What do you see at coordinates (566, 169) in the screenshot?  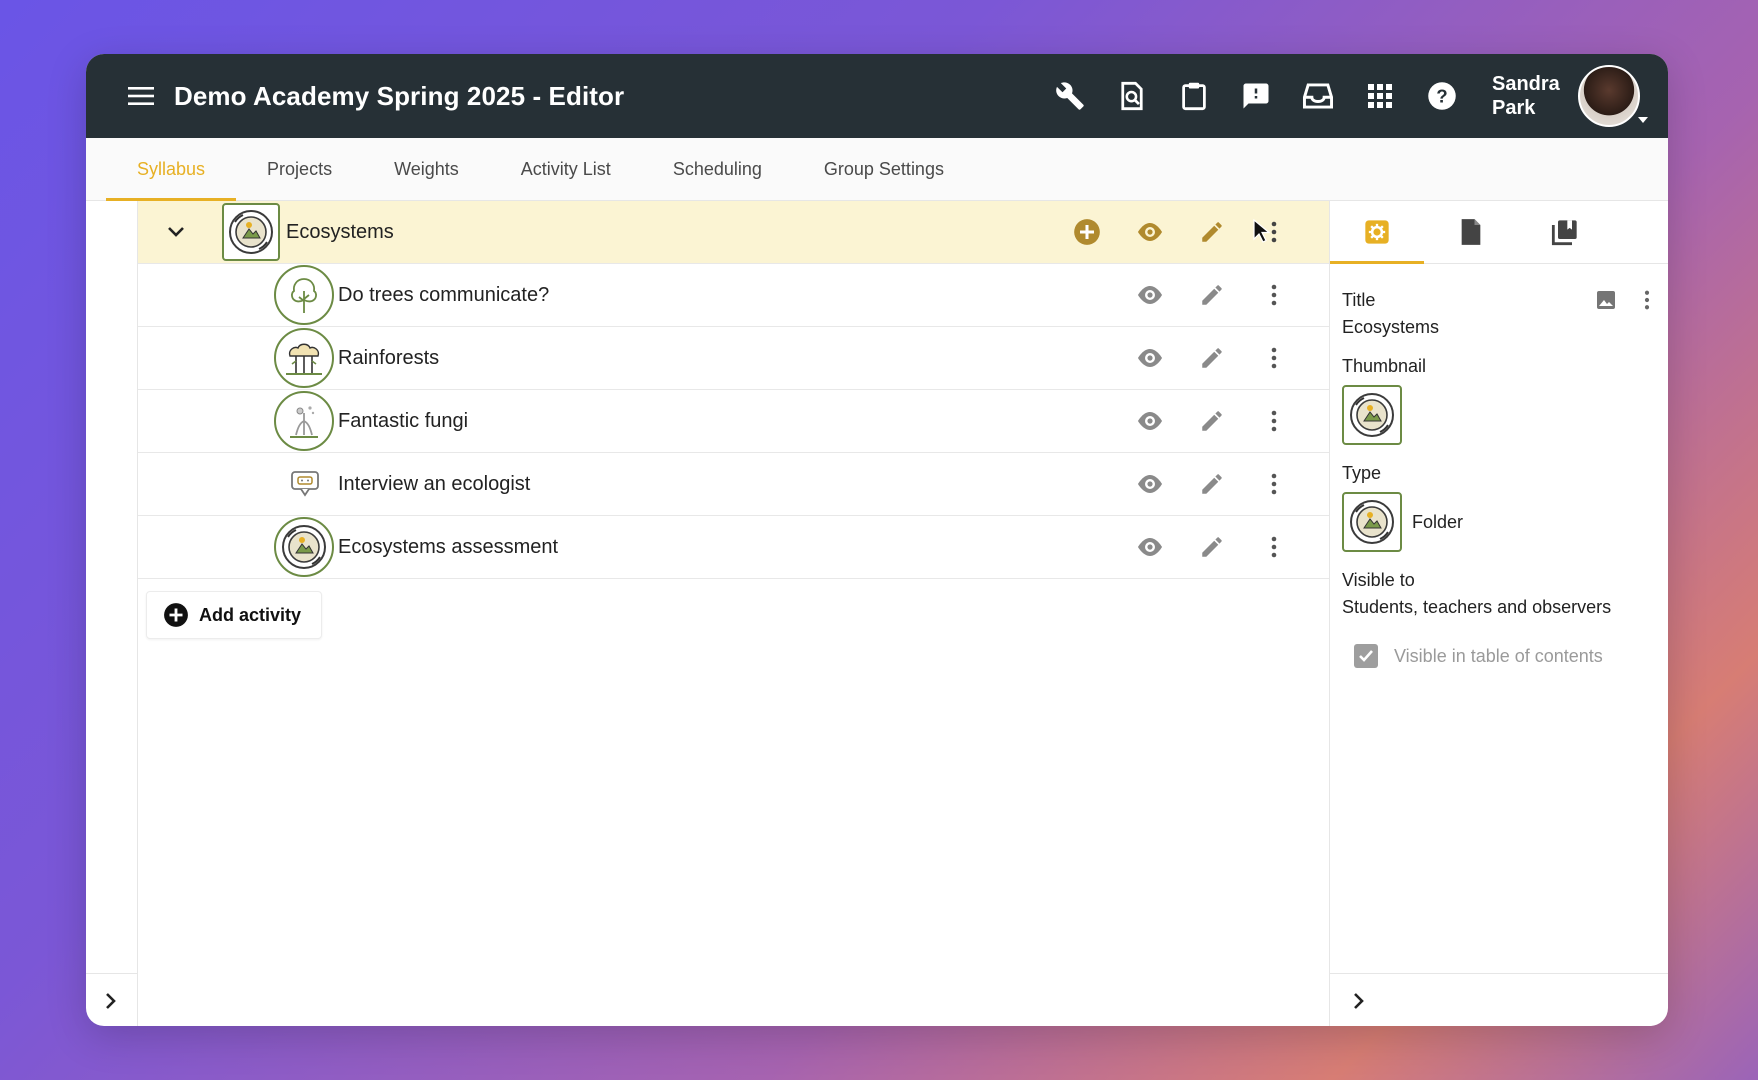 I see `tab-activity-list: Activity List` at bounding box center [566, 169].